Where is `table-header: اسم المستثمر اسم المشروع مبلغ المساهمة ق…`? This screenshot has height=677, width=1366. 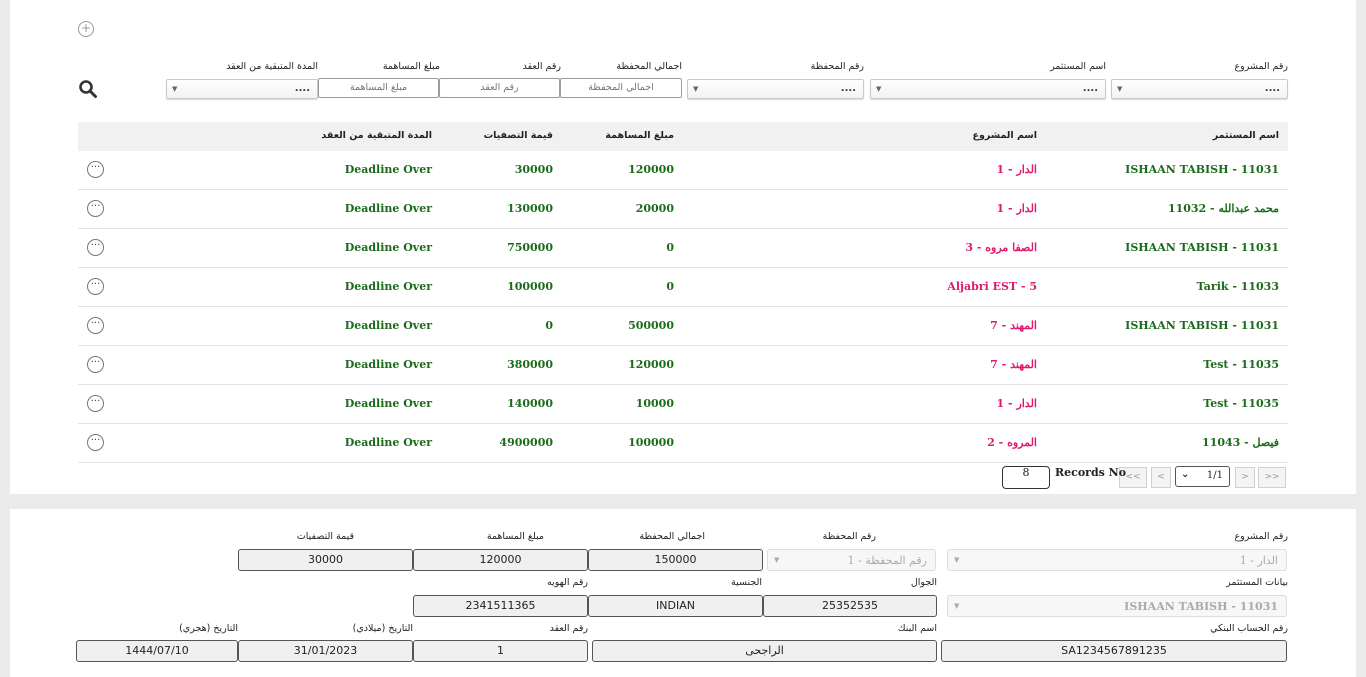
table-header: اسم المستثمر اسم المشروع مبلغ المساهمة ق… is located at coordinates (683, 136).